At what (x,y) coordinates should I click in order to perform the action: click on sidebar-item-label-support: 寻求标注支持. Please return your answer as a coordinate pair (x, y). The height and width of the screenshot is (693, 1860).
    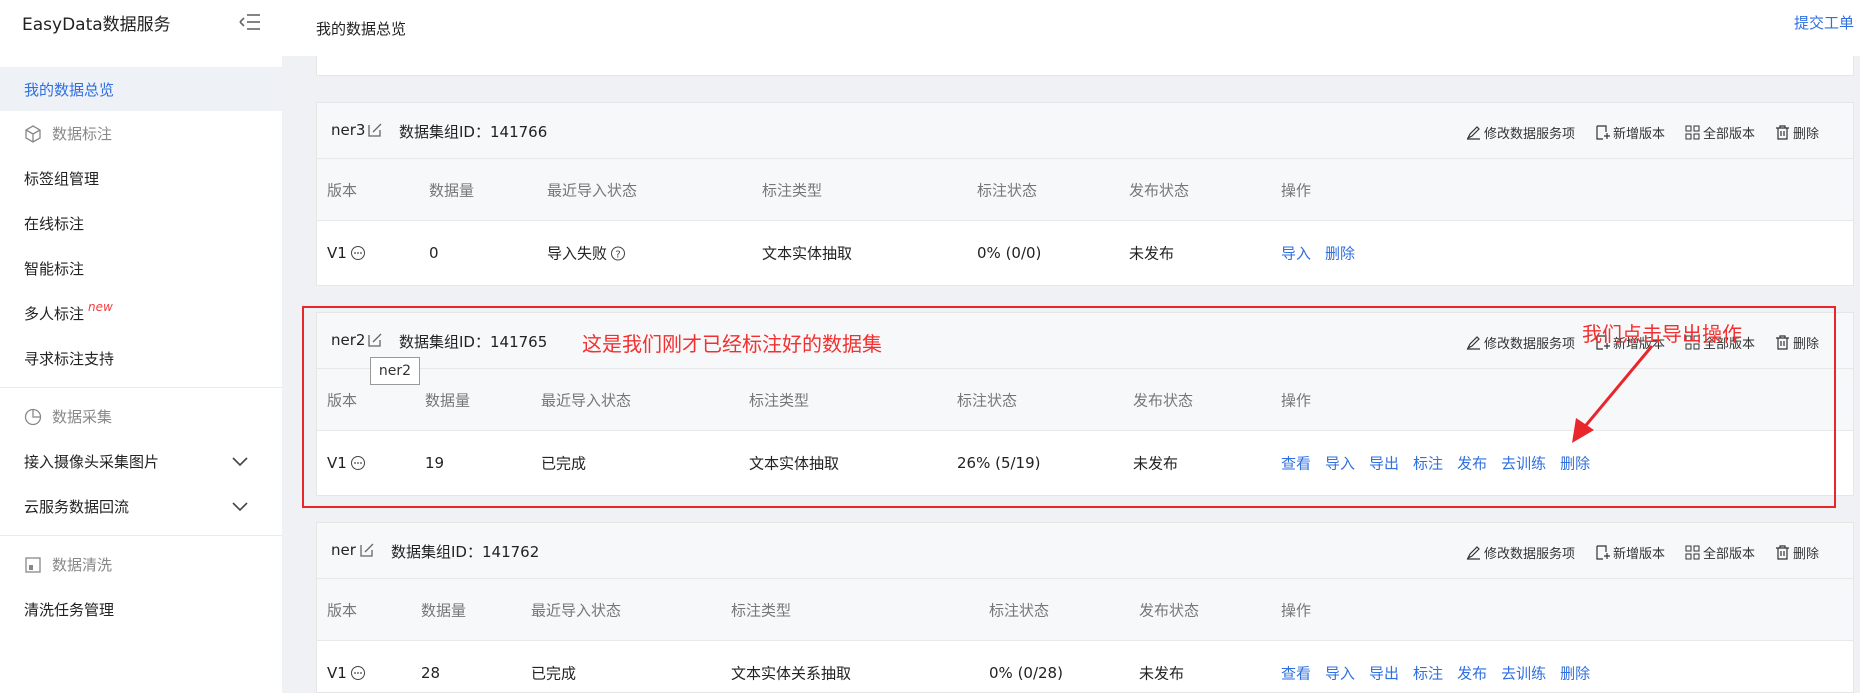
    Looking at the image, I should click on (141, 358).